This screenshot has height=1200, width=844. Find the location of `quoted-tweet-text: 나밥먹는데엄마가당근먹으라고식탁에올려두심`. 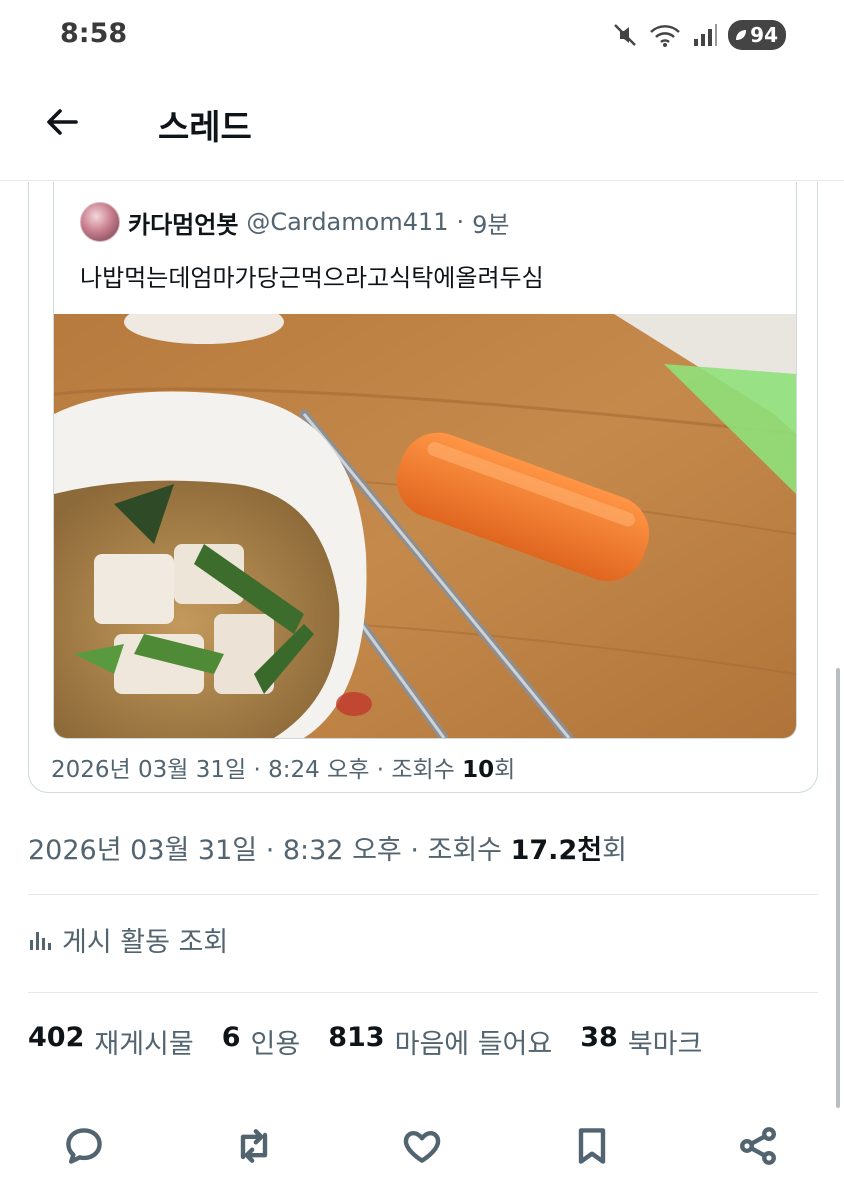

quoted-tweet-text: 나밥먹는데엄마가당근먹으라고식탁에올려두심 is located at coordinates (312, 278).